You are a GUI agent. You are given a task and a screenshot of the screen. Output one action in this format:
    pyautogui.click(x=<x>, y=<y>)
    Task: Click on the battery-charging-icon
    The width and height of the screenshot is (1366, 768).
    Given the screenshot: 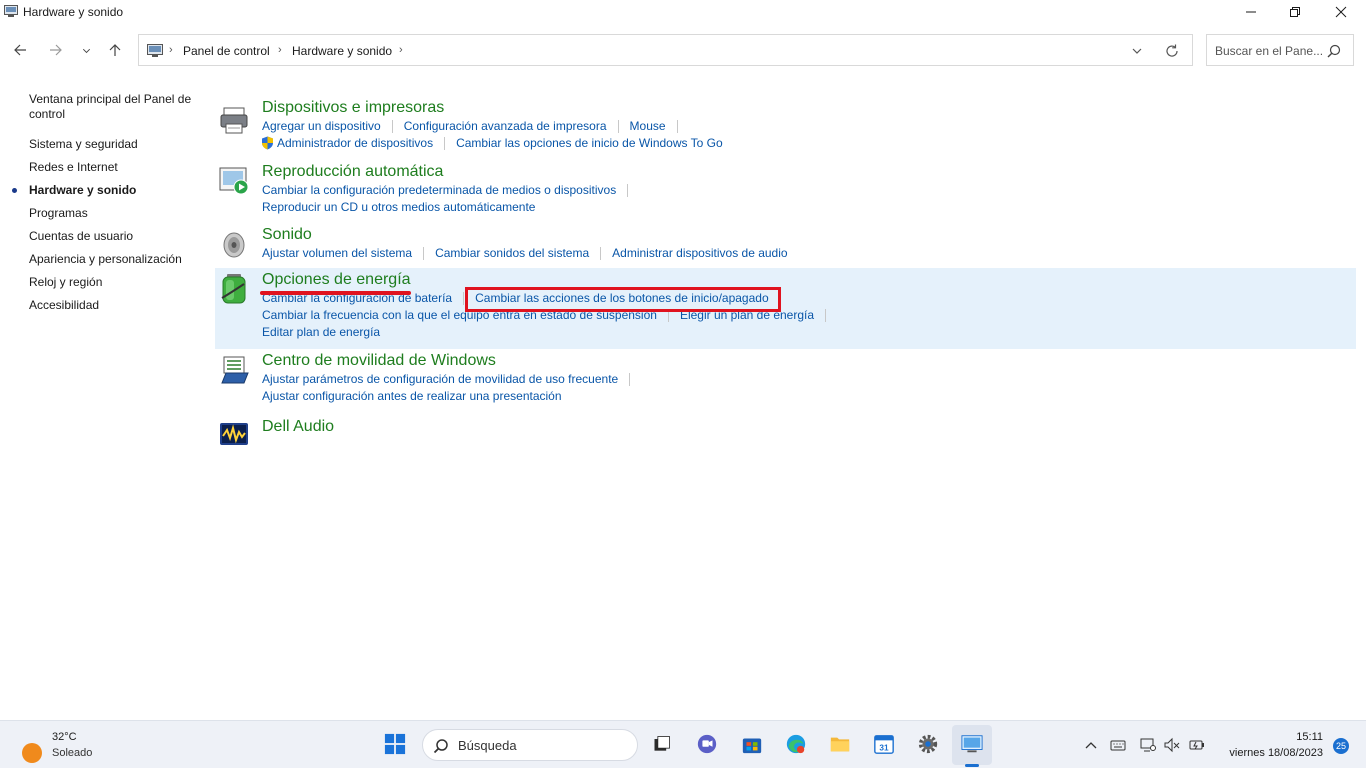 What is the action you would take?
    pyautogui.click(x=1197, y=745)
    